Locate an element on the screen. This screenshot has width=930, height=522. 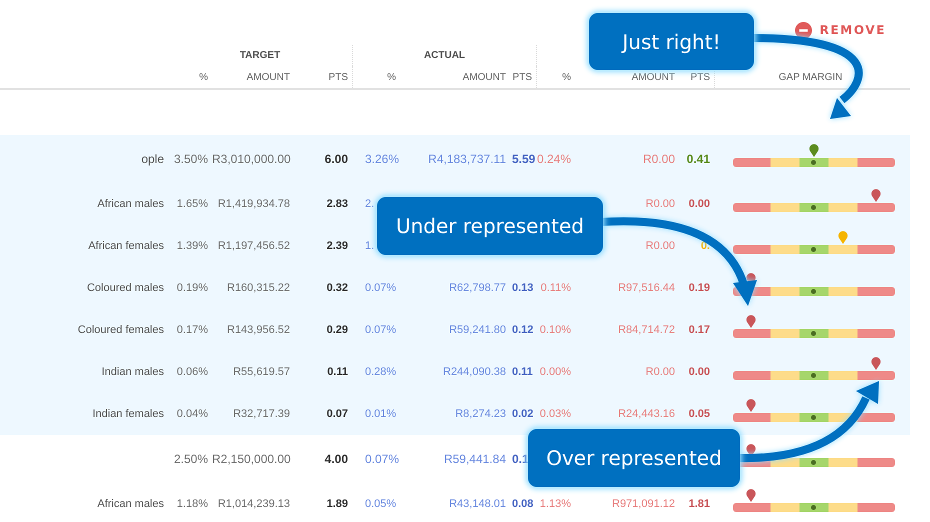
table-cell: R1,419,934.78 is located at coordinates (254, 204).